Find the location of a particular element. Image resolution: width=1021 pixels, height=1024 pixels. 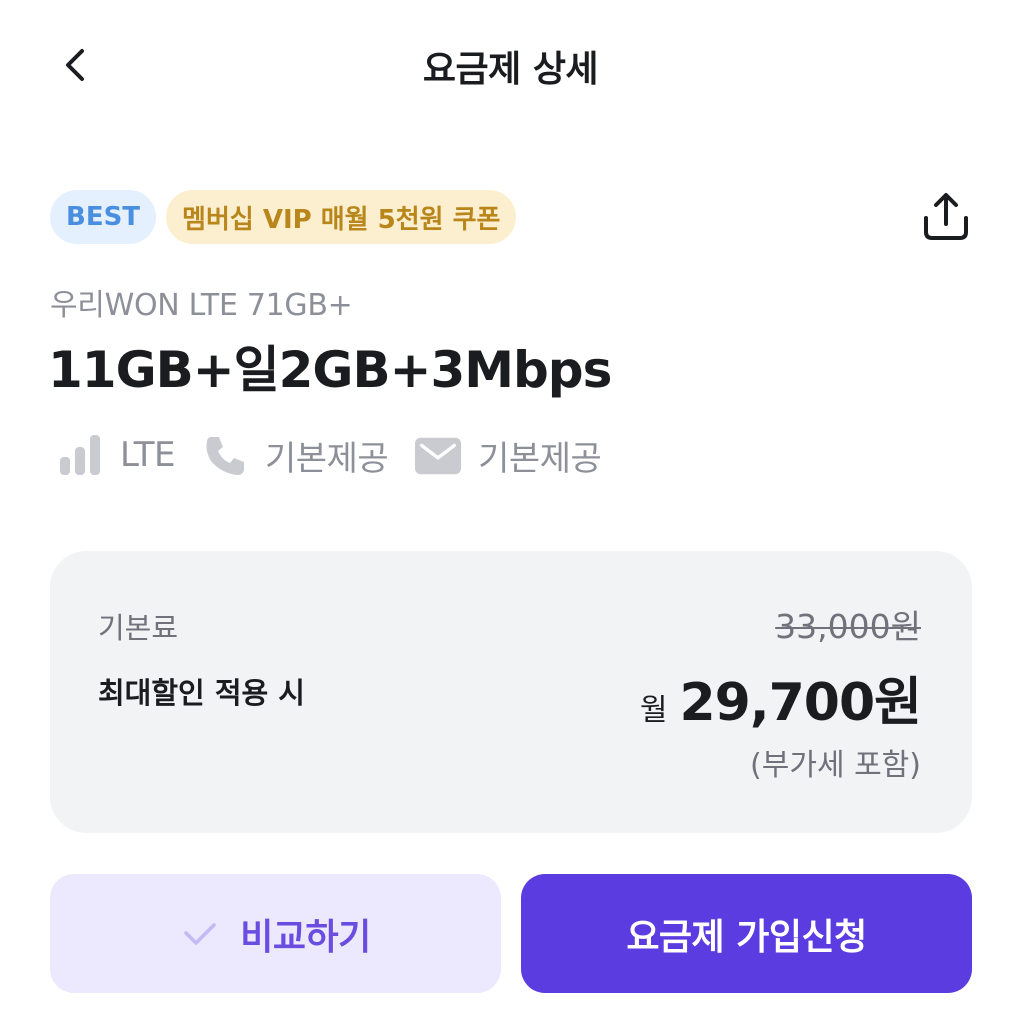

check-icon is located at coordinates (200, 934).